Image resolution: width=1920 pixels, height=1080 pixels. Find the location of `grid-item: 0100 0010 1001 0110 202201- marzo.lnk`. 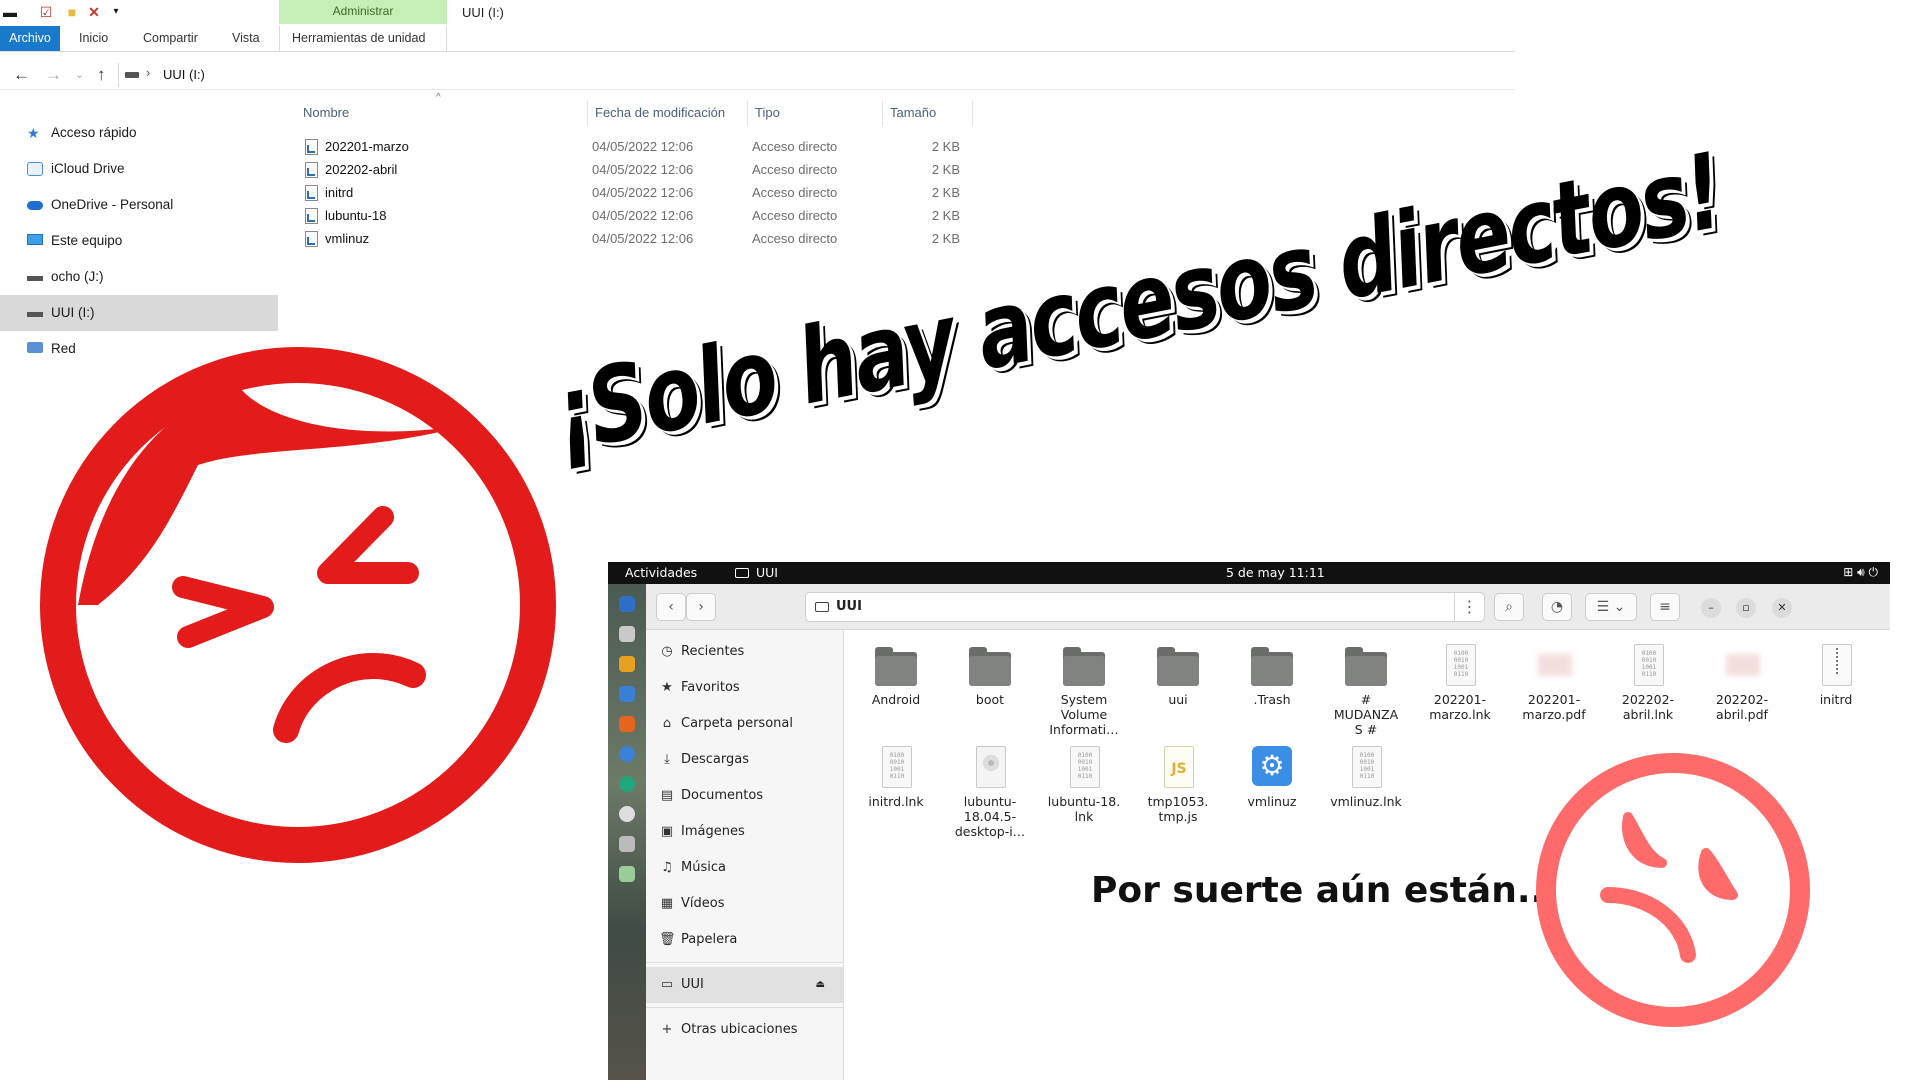

grid-item: 0100 0010 1001 0110 202201- marzo.lnk is located at coordinates (1460, 683).